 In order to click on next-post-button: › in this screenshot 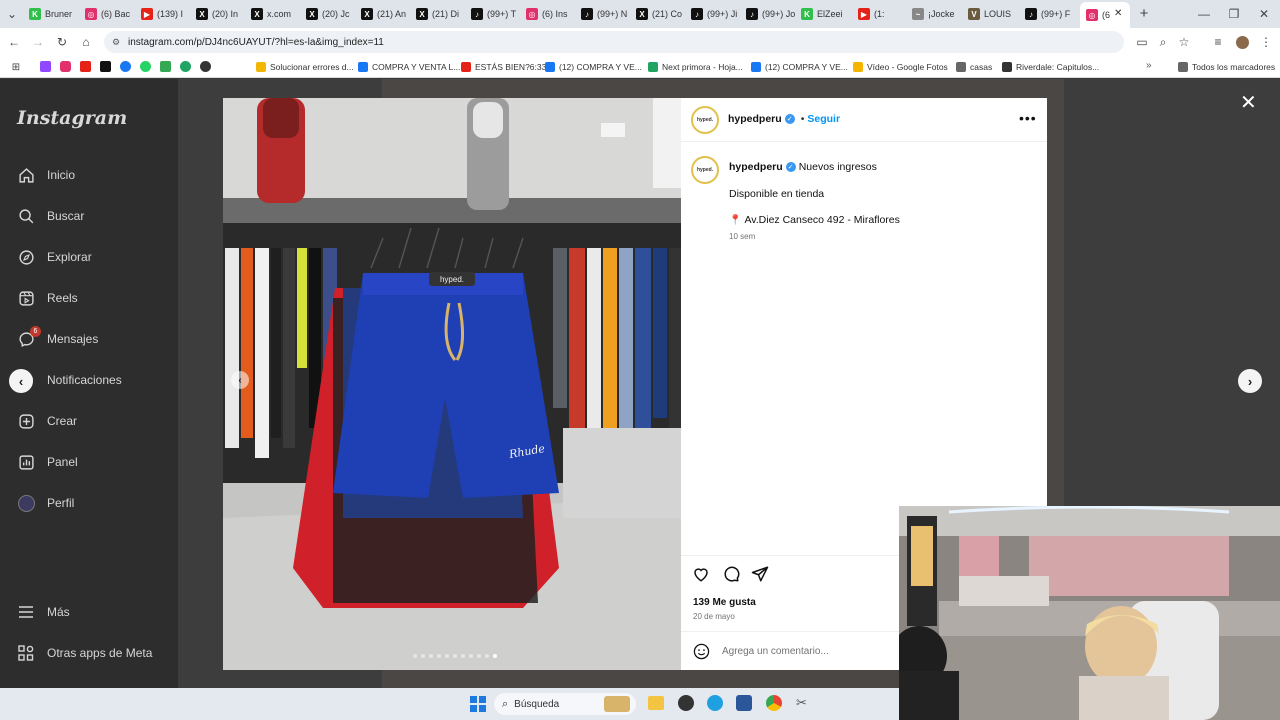, I will do `click(1250, 381)`.